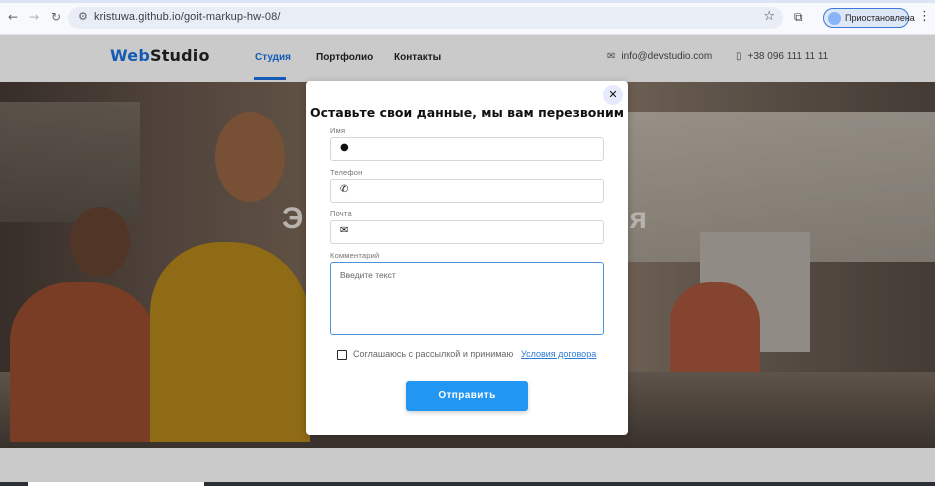  I want to click on envelope-icon: ✉, so click(344, 230).